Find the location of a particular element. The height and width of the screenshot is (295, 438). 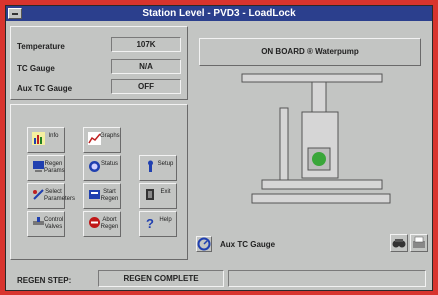

status-button-label: Status is located at coordinates (109, 164).